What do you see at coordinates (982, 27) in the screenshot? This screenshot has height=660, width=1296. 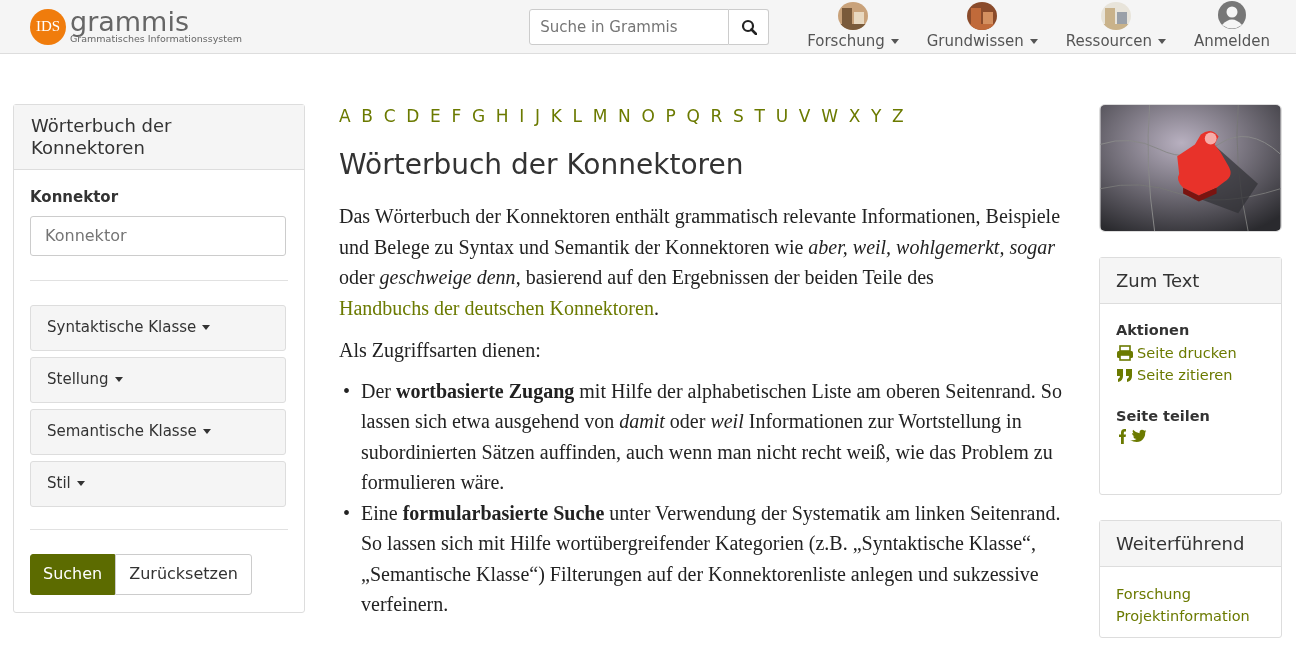 I see `nav-menu-item: Grundwissen` at bounding box center [982, 27].